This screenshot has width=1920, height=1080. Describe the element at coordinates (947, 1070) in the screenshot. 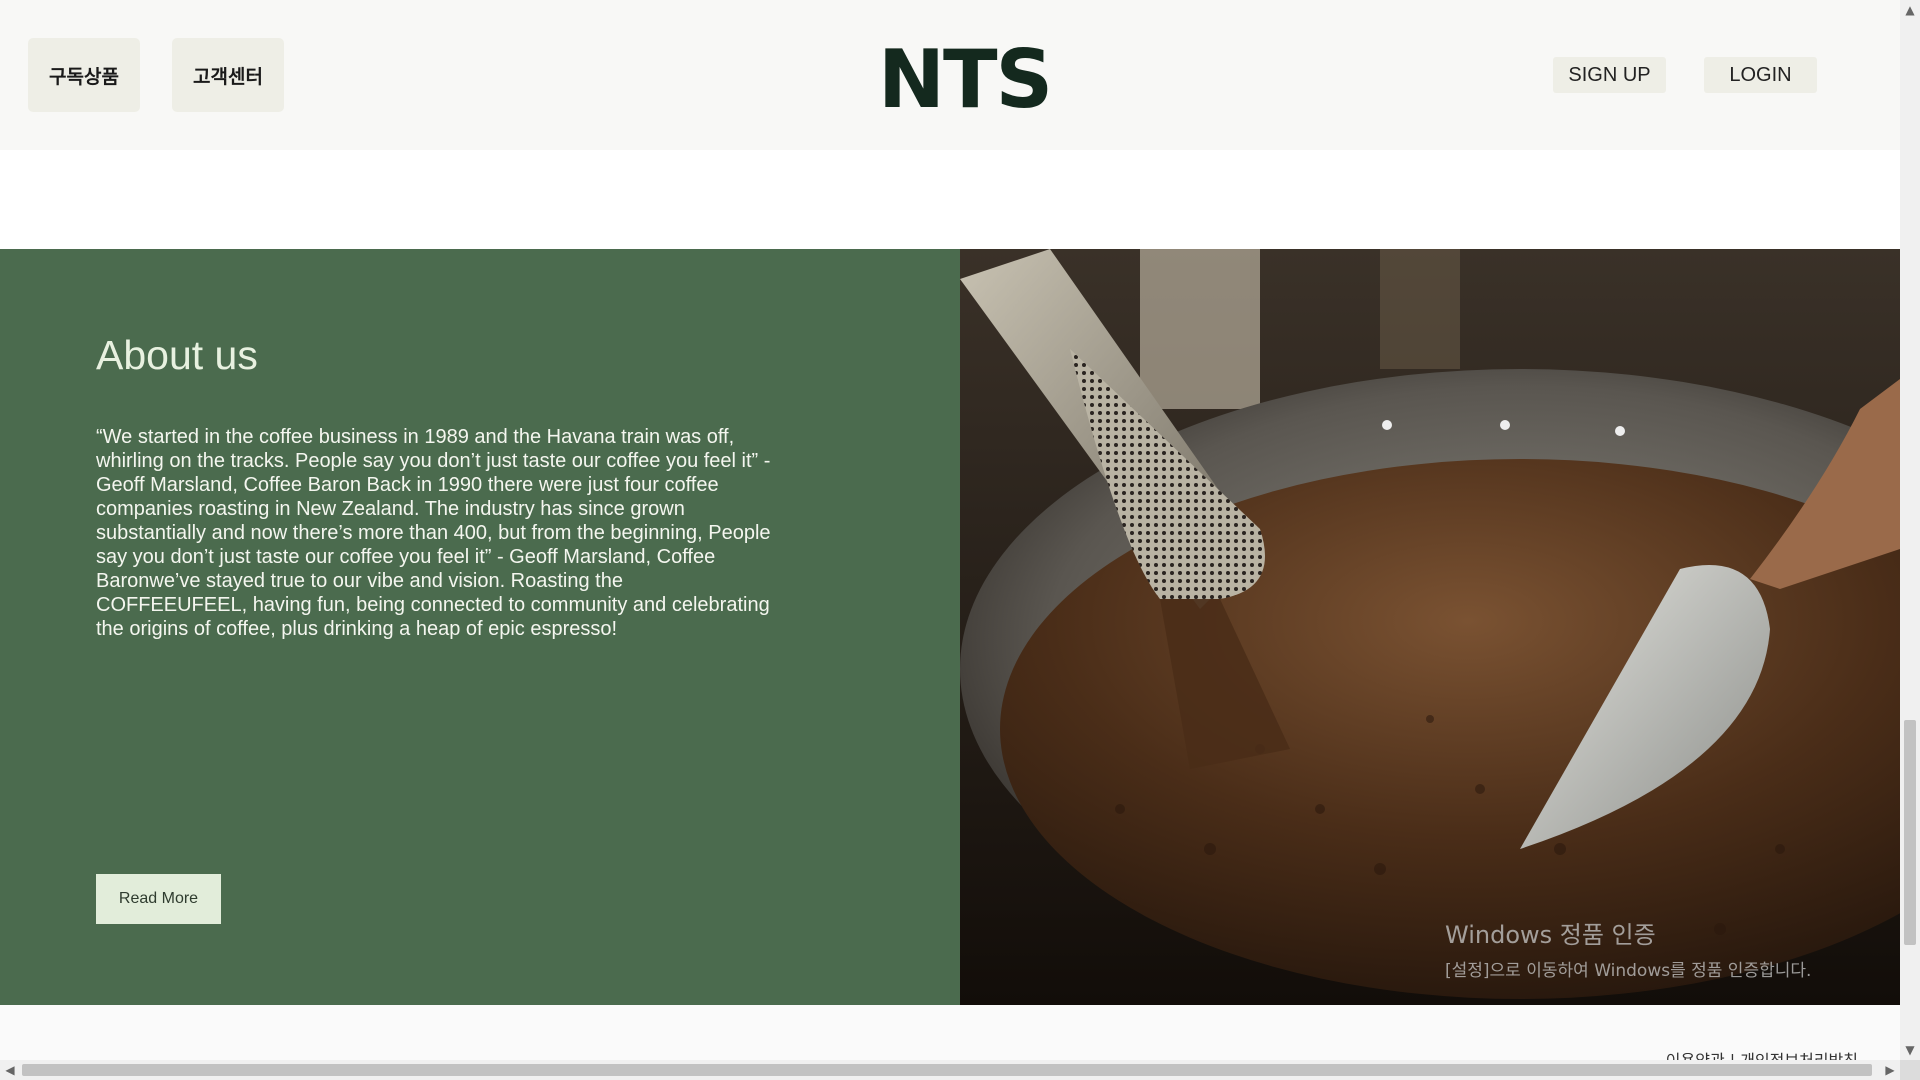

I see `horizontal-scroll-thumb` at that location.